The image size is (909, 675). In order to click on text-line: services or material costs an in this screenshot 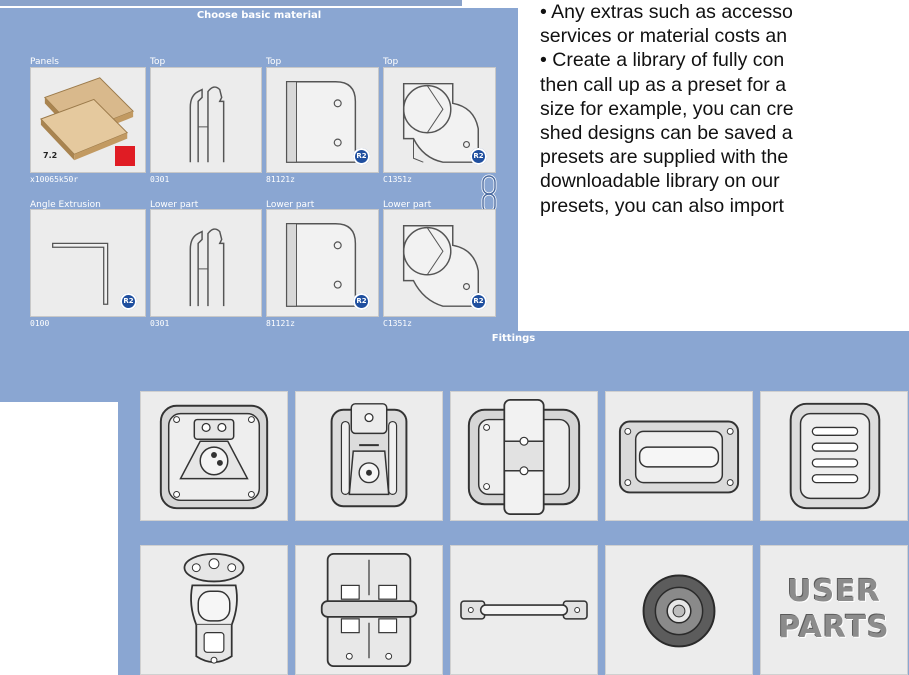, I will do `click(664, 36)`.